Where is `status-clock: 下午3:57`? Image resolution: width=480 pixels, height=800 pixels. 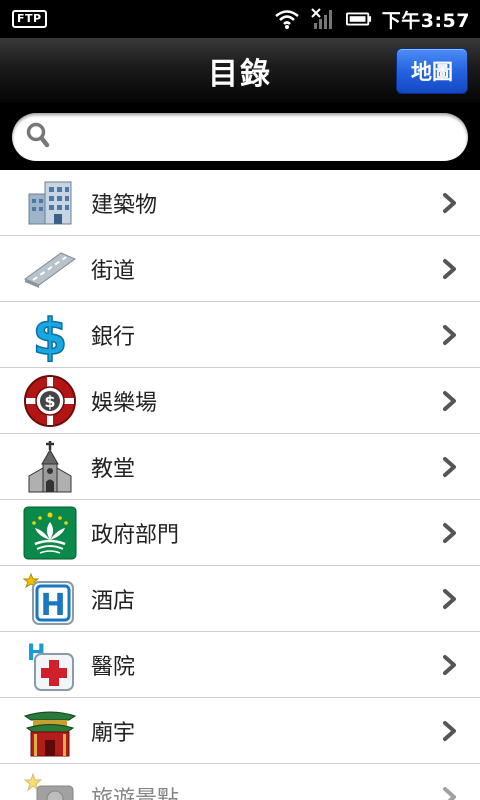 status-clock: 下午3:57 is located at coordinates (425, 20).